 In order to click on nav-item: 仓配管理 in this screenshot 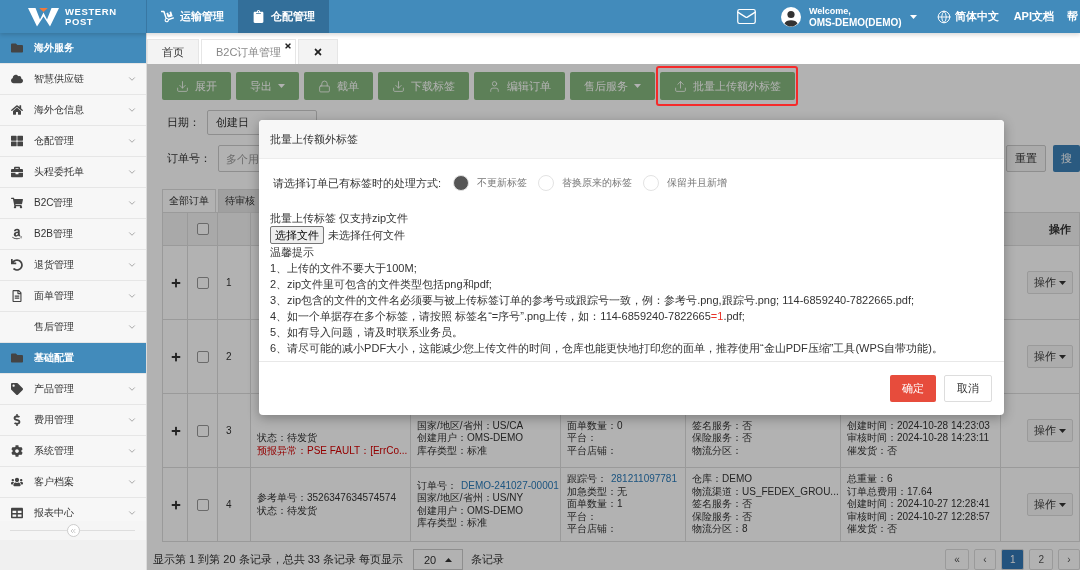, I will do `click(283, 16)`.